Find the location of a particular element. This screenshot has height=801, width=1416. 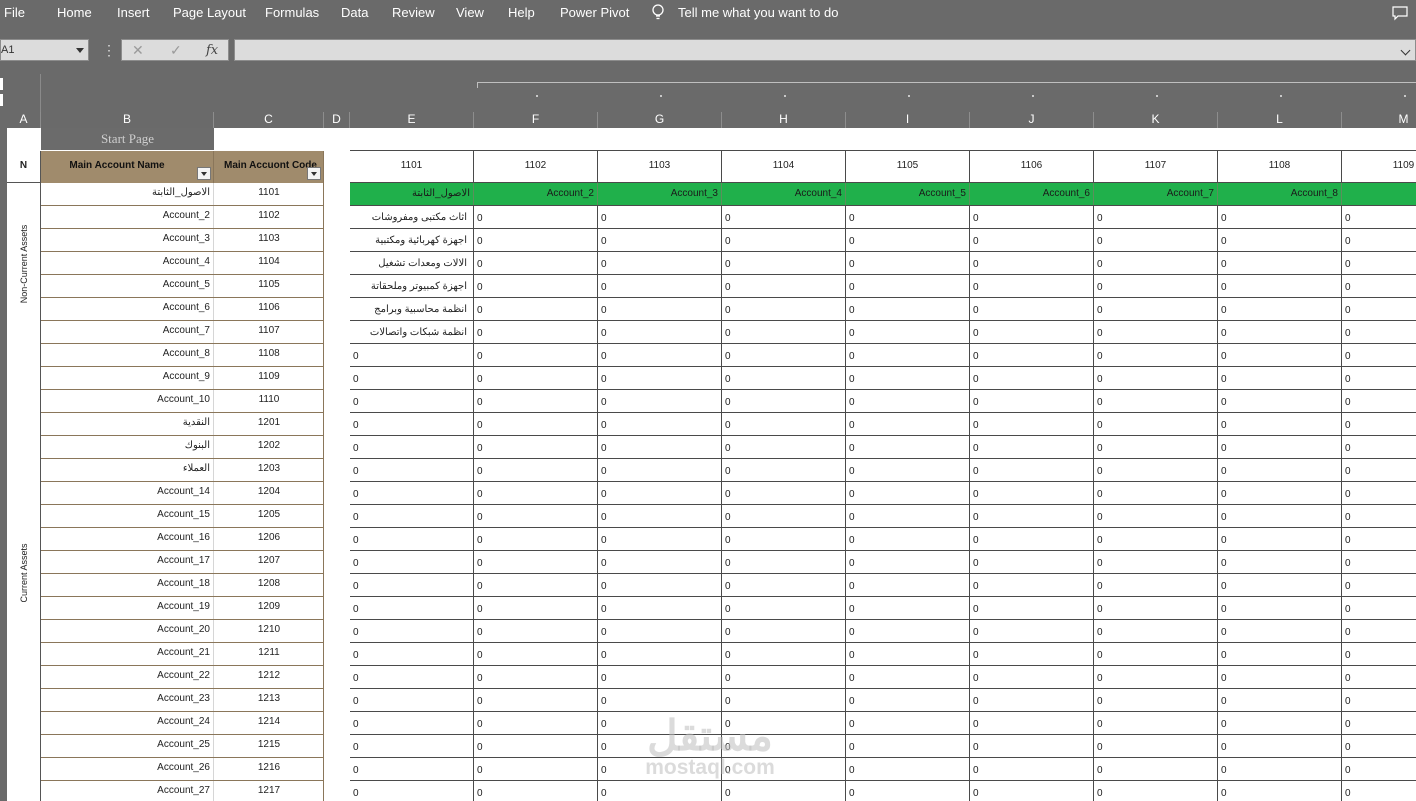

account-row: Account_23 1213 is located at coordinates (182, 700).